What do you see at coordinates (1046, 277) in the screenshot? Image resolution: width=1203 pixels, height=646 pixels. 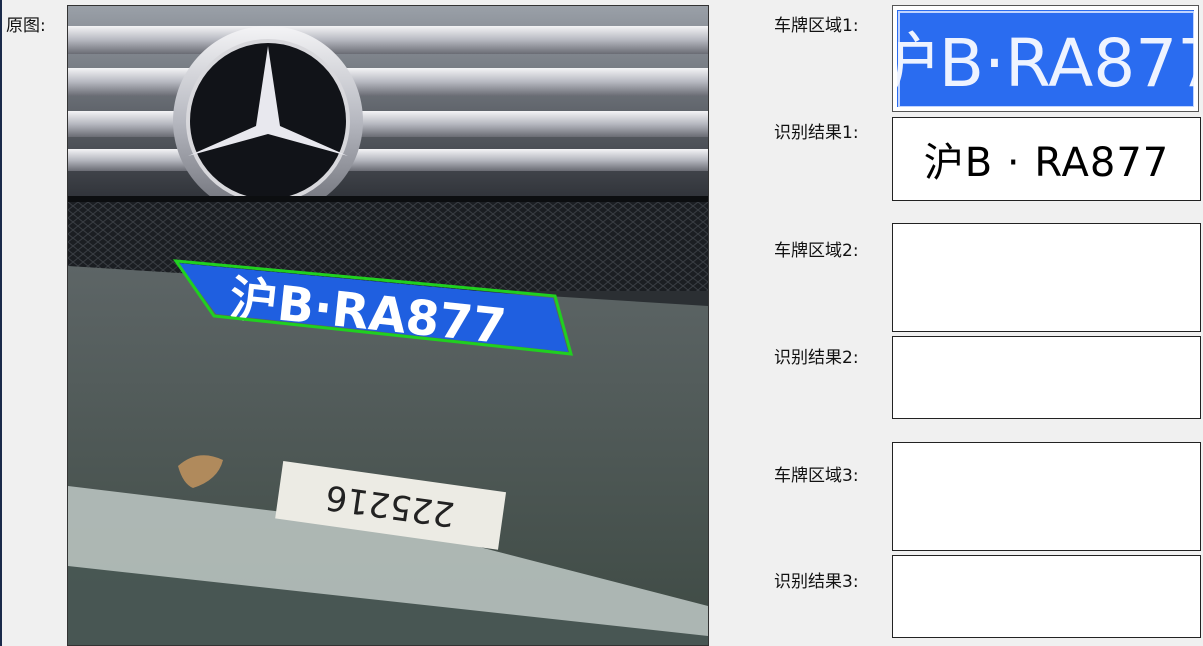 I see `plate-region-2-box` at bounding box center [1046, 277].